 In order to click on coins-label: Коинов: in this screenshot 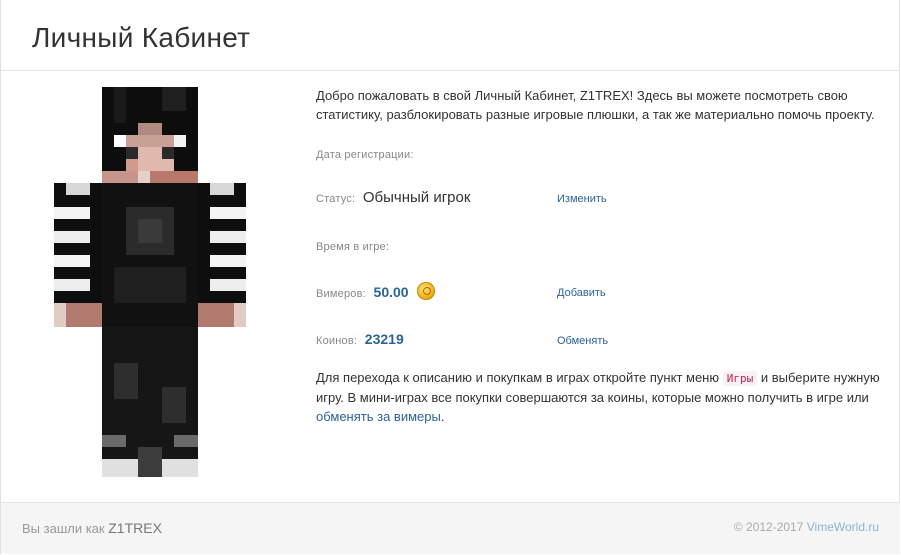, I will do `click(337, 341)`.